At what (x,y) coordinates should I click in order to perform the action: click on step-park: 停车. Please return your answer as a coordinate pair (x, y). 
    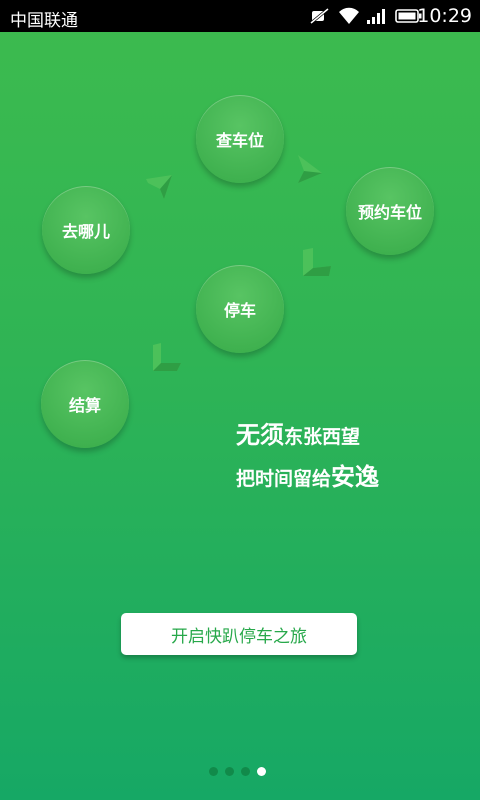
    Looking at the image, I should click on (240, 309).